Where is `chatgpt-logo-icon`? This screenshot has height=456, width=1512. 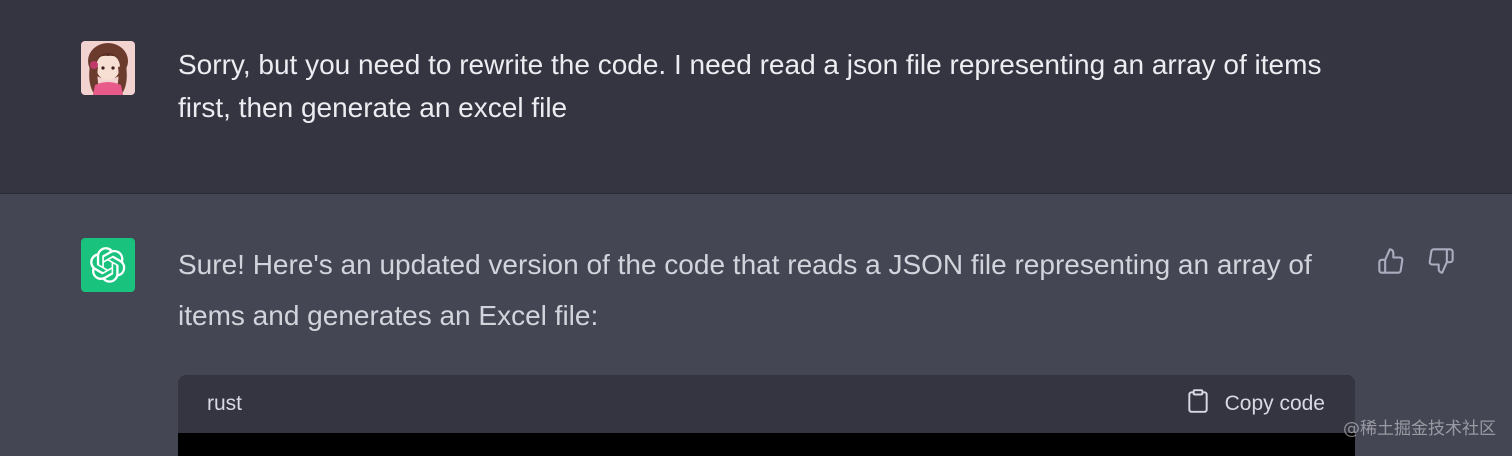 chatgpt-logo-icon is located at coordinates (108, 265).